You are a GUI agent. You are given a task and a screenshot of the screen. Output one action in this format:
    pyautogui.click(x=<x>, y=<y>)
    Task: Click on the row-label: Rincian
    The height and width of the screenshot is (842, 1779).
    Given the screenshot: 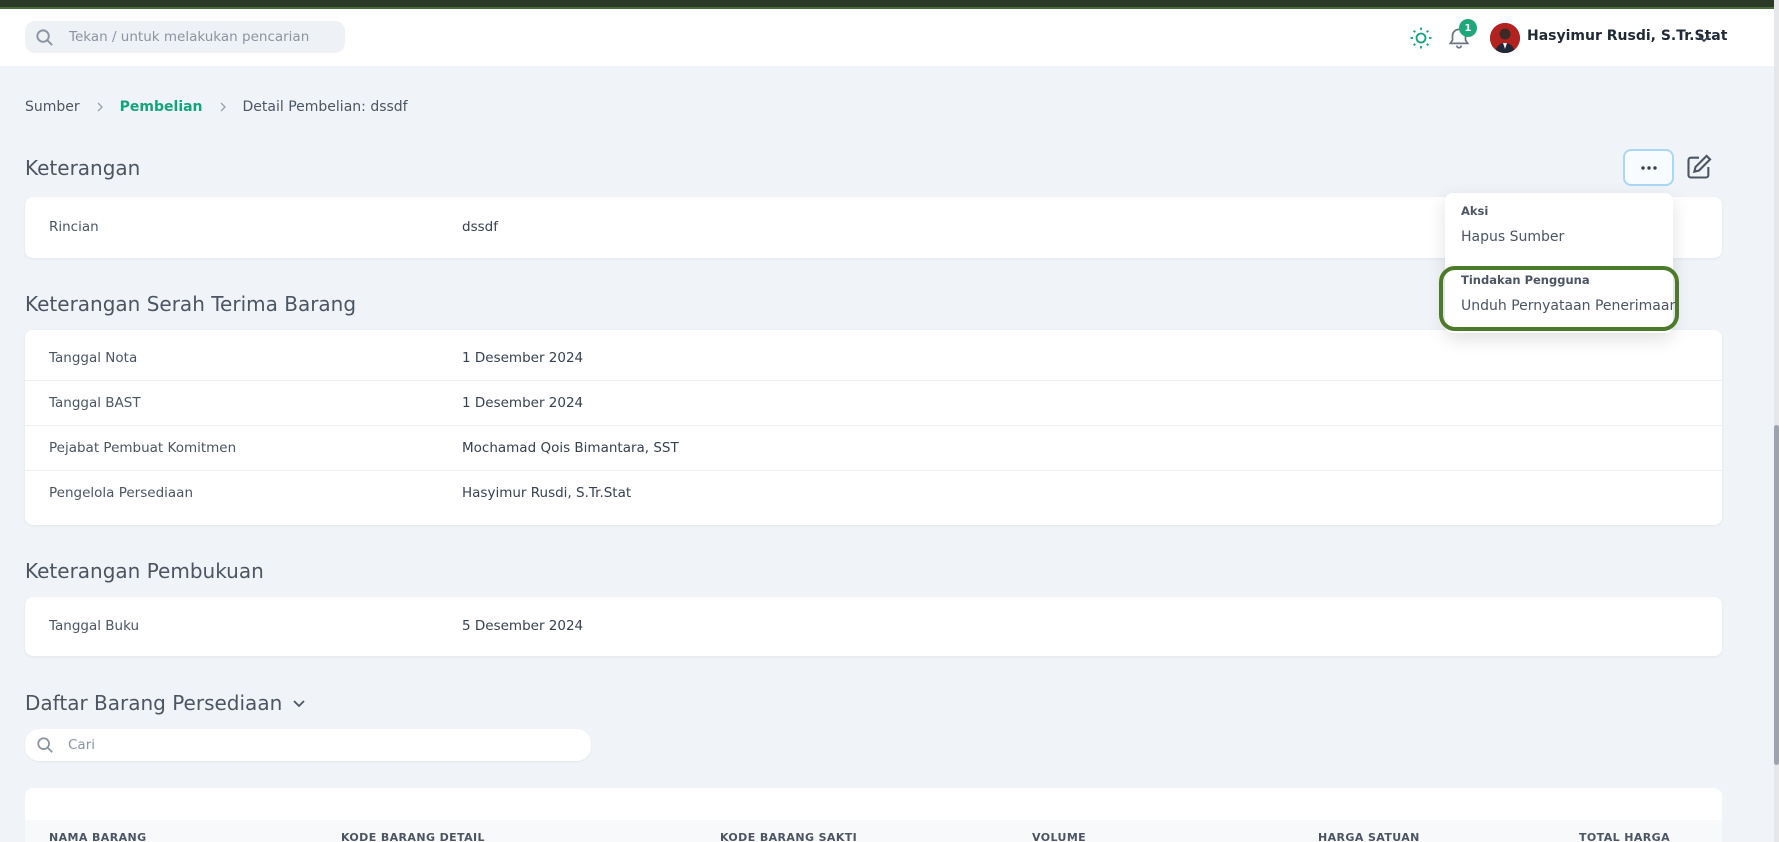 What is the action you would take?
    pyautogui.click(x=74, y=227)
    